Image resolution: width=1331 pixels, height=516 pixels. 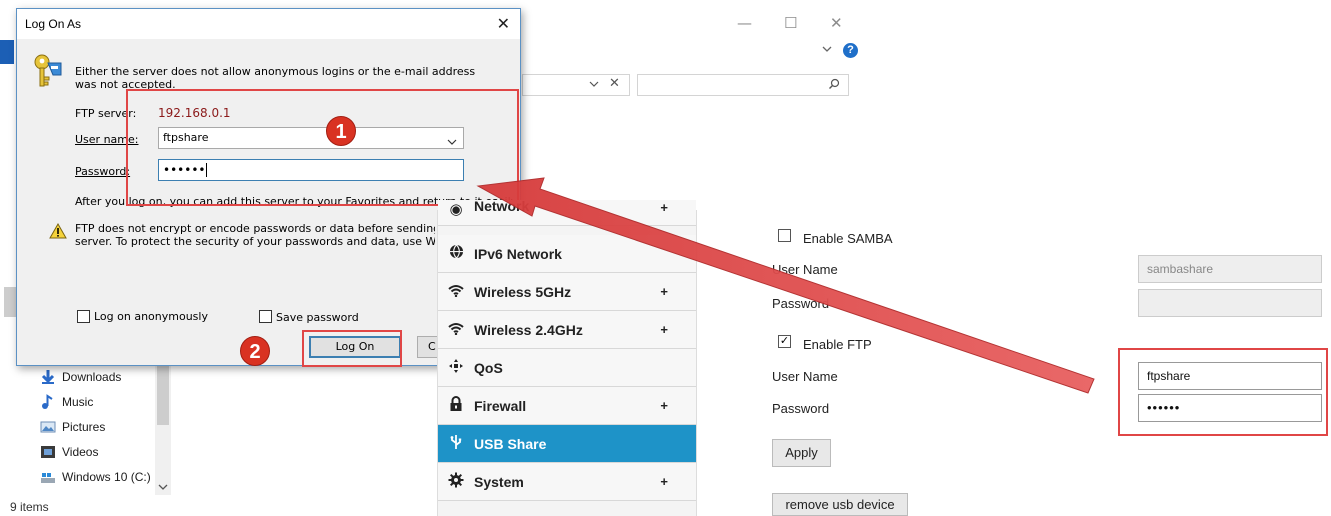 What do you see at coordinates (255, 351) in the screenshot?
I see `step-2-badge: 2` at bounding box center [255, 351].